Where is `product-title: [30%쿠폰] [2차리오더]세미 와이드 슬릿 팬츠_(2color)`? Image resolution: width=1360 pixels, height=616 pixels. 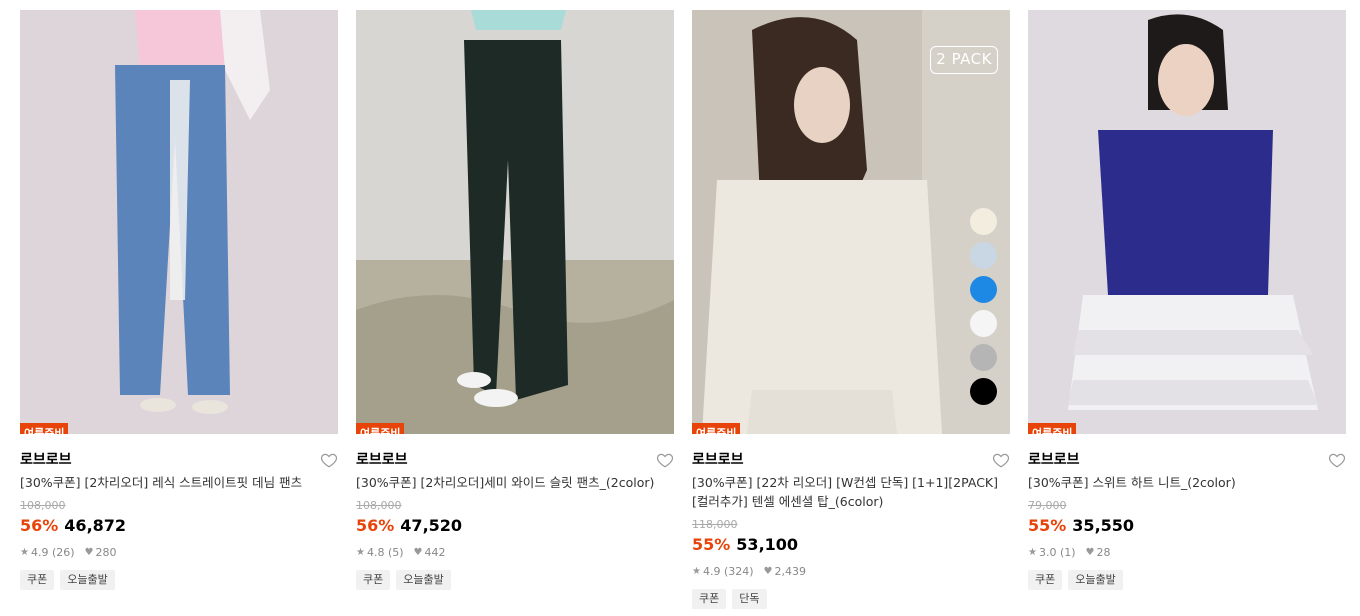
product-title: [30%쿠폰] [2차리오더]세미 와이드 슬릿 팬츠_(2color) is located at coordinates (515, 482).